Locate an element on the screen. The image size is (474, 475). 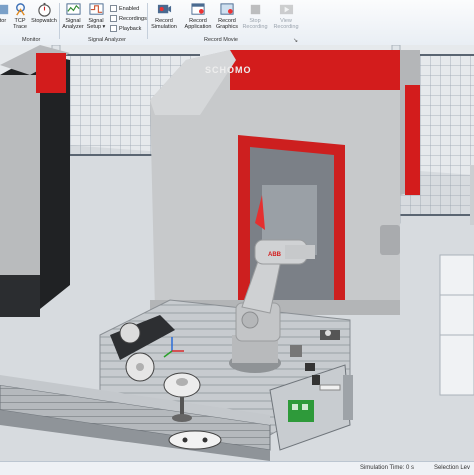
side-shelf is located at coordinates (456, 325).